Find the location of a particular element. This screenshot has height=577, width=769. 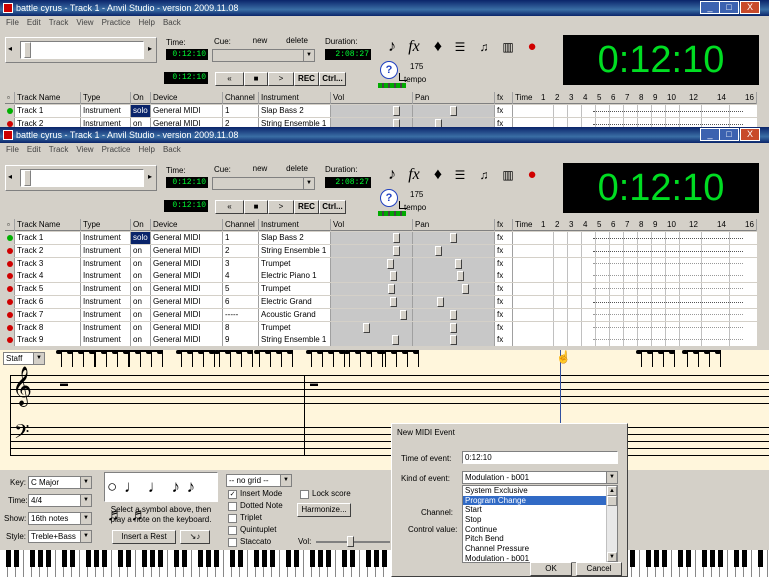

rewind-button: « is located at coordinates (229, 79).